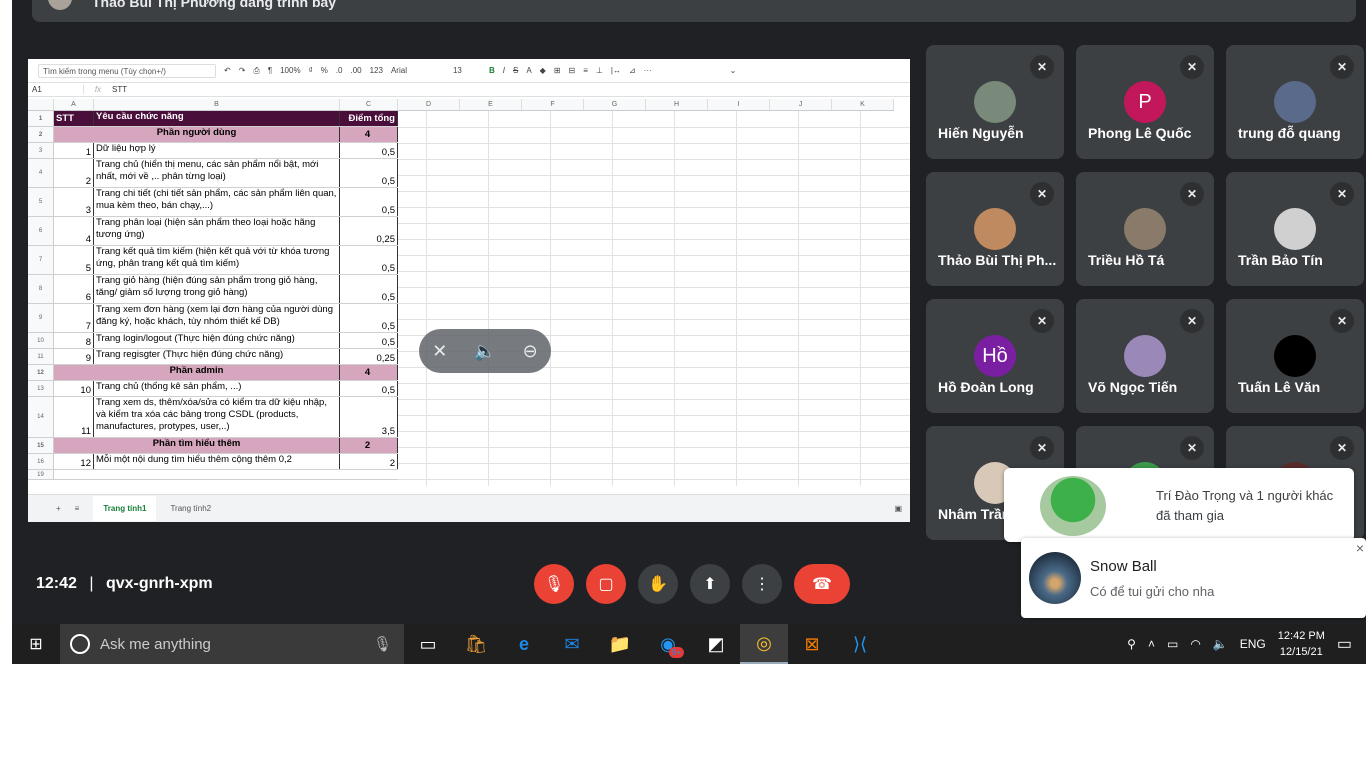 The image size is (1366, 768). I want to click on section-points: 2, so click(369, 445).